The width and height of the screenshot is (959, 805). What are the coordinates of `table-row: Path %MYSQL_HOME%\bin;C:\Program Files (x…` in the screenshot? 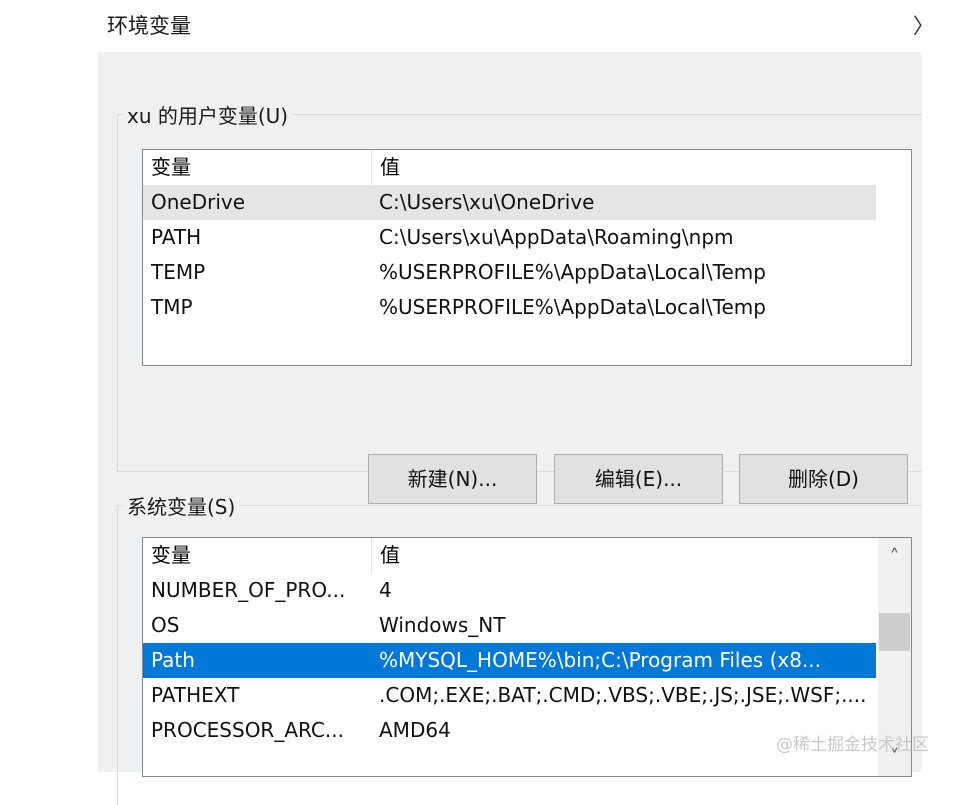 It's located at (509, 660).